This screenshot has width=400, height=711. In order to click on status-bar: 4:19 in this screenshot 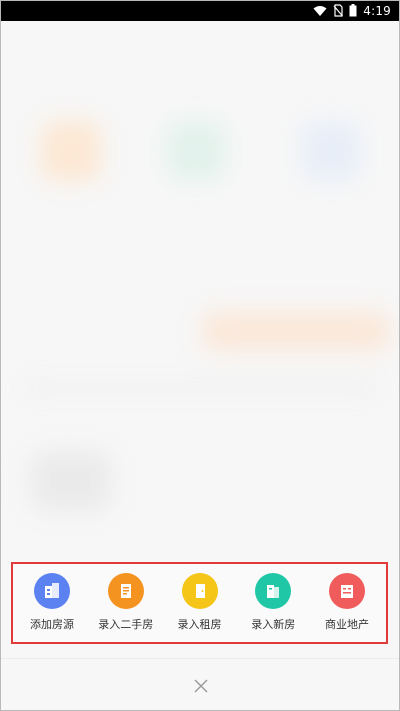, I will do `click(200, 11)`.